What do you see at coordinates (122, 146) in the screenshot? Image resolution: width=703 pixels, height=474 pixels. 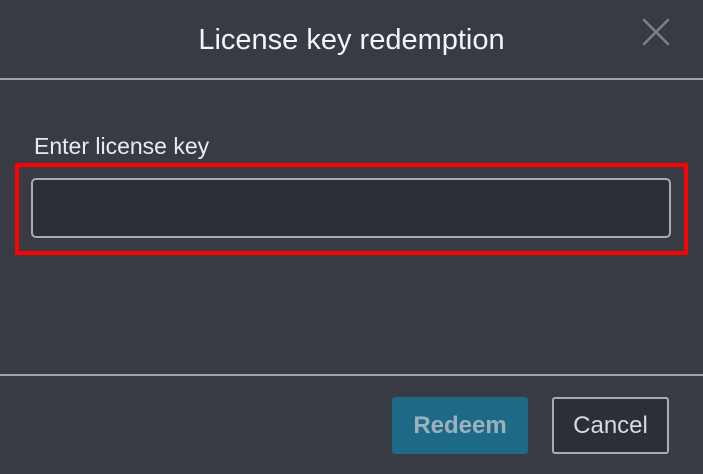 I see `license-key-label: Enter license key` at bounding box center [122, 146].